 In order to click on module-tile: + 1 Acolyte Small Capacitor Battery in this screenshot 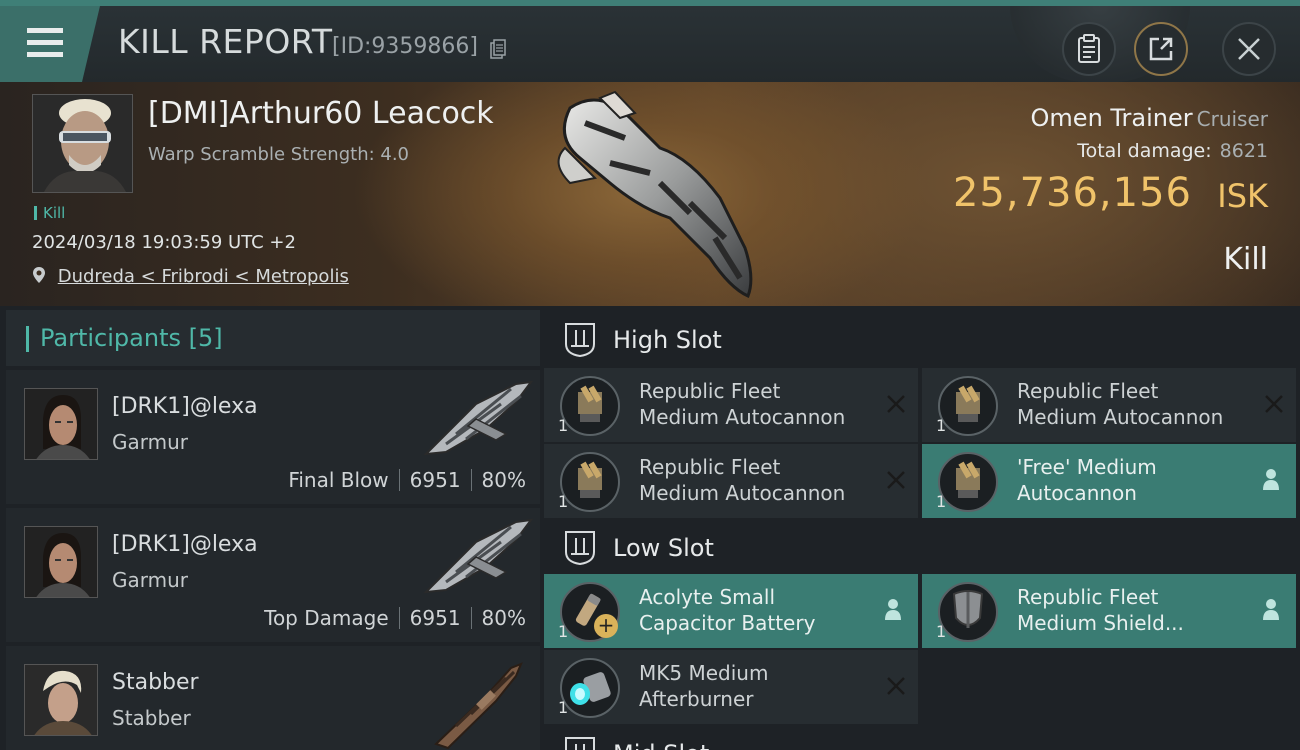, I will do `click(731, 611)`.